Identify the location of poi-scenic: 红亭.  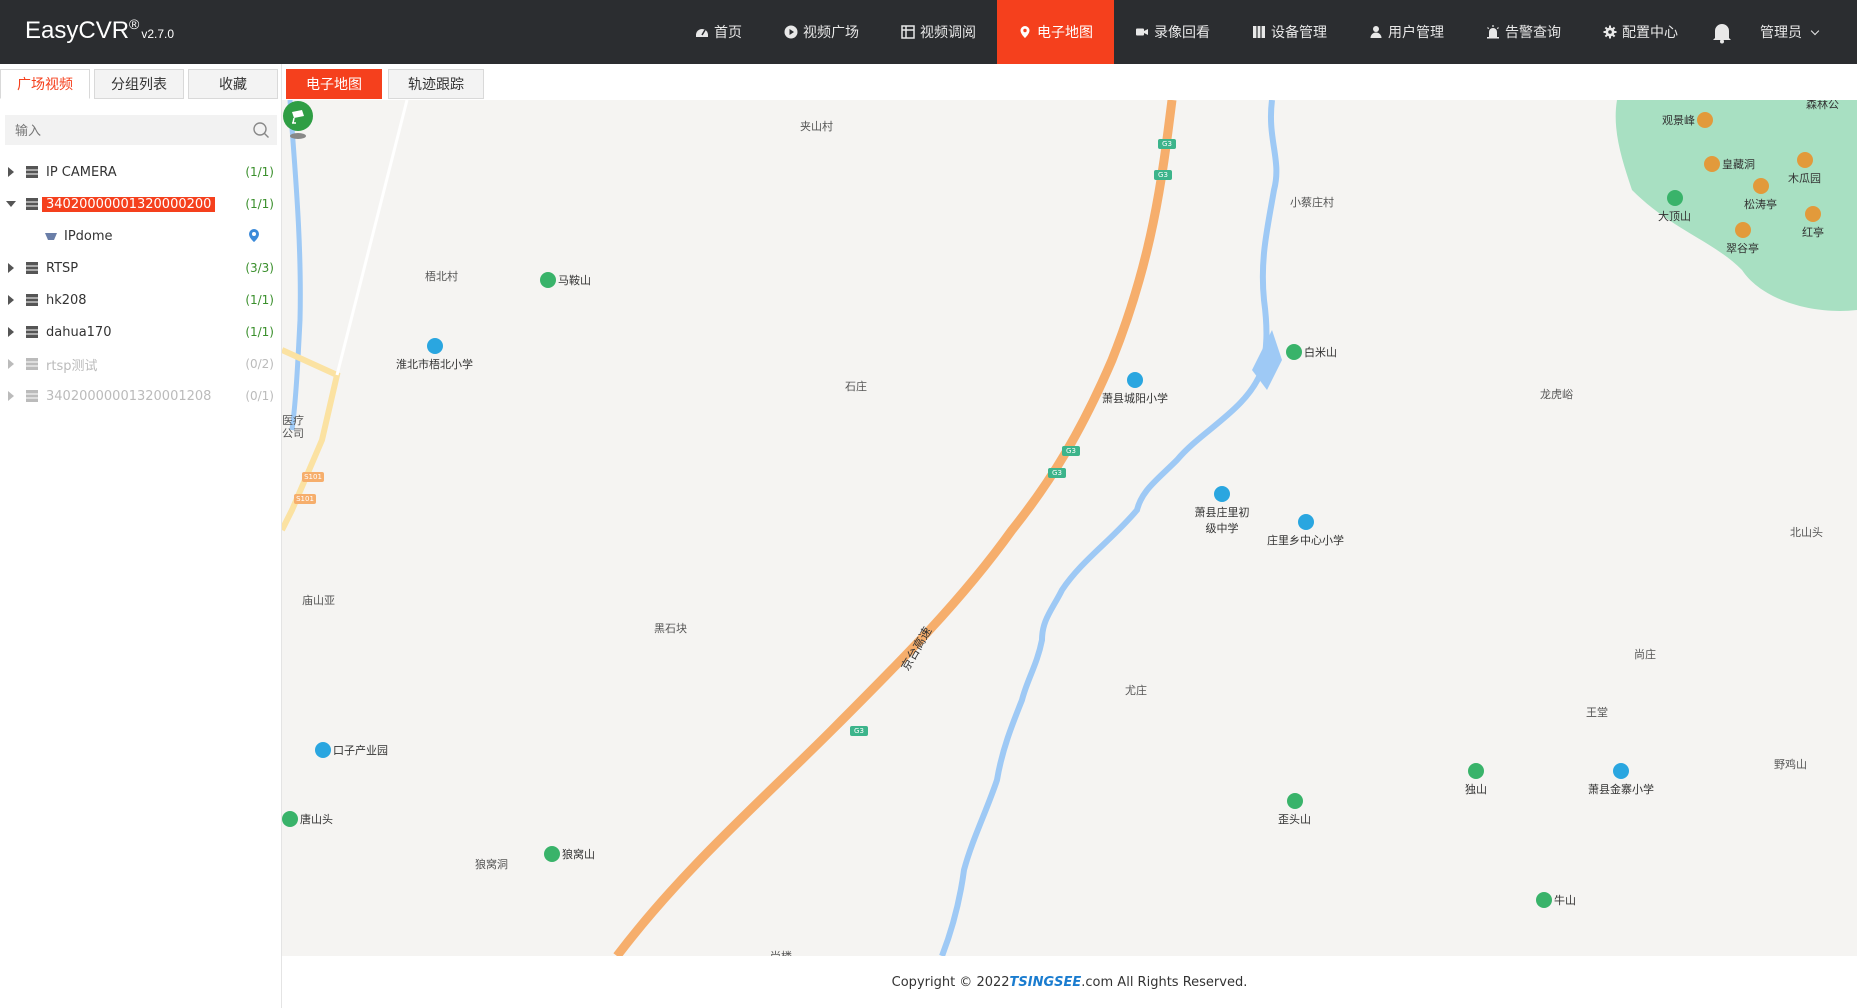
(1813, 223).